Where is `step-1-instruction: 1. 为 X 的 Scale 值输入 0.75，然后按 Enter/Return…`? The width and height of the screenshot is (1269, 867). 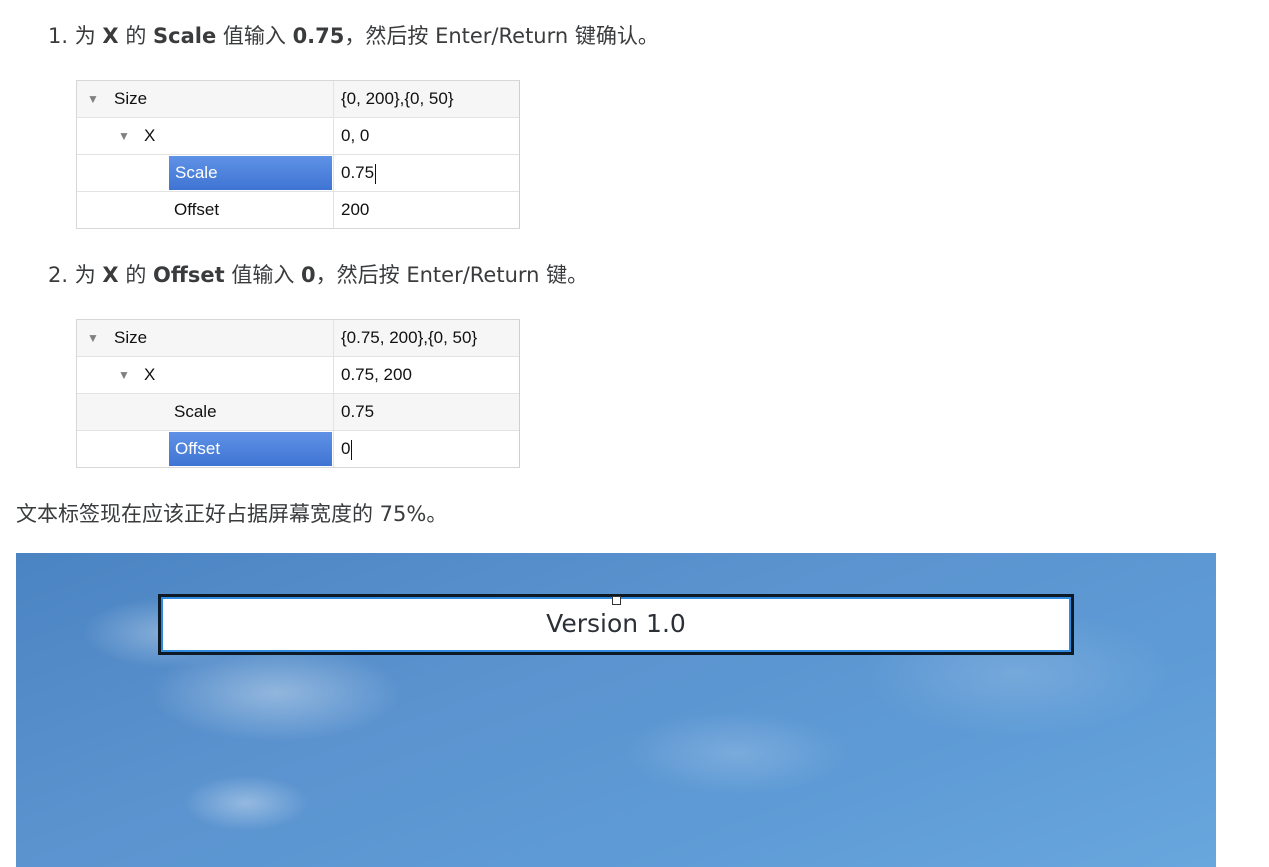
step-1-instruction: 1. 为 X 的 Scale 值输入 0.75，然后按 Enter/Return… is located at coordinates (353, 36).